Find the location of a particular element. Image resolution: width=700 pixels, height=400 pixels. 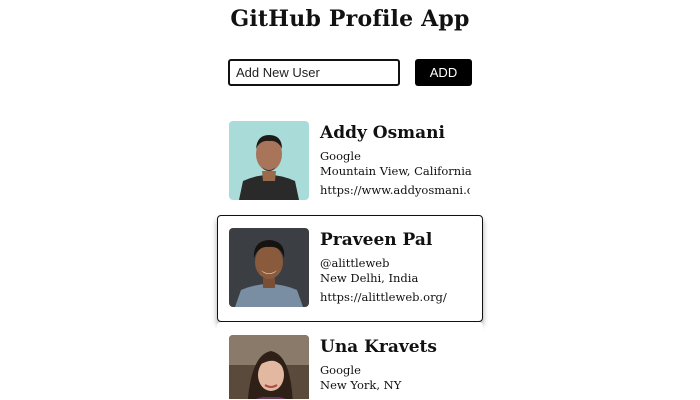

profile-card: Una Kravets Google New York, NY is located at coordinates (350, 361).